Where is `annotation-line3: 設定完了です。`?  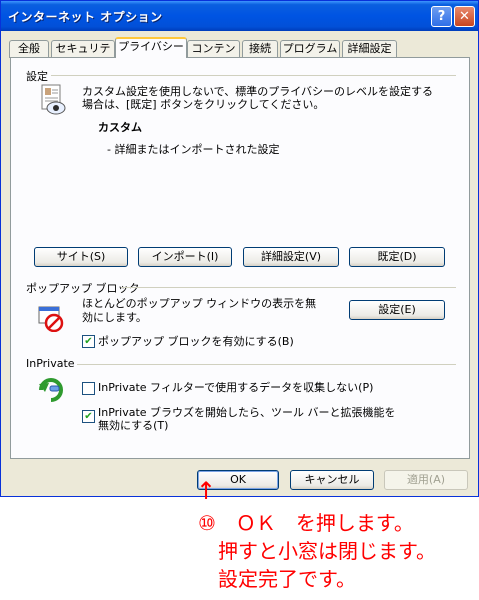 annotation-line3: 設定完了です。 is located at coordinates (287, 579).